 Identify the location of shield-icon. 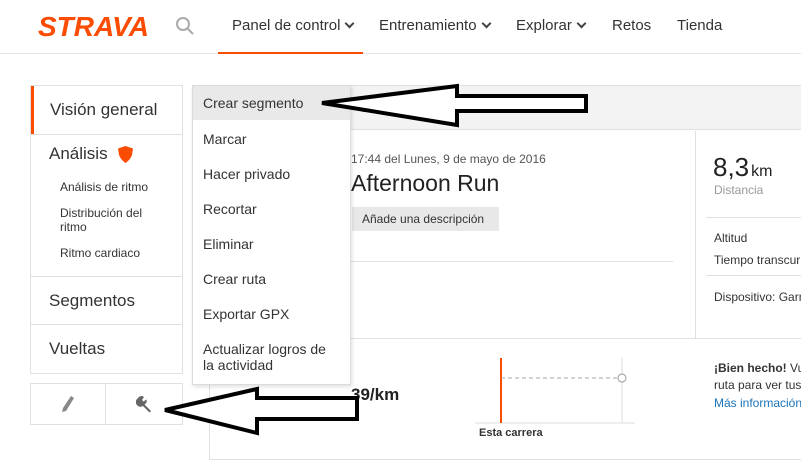
(126, 155).